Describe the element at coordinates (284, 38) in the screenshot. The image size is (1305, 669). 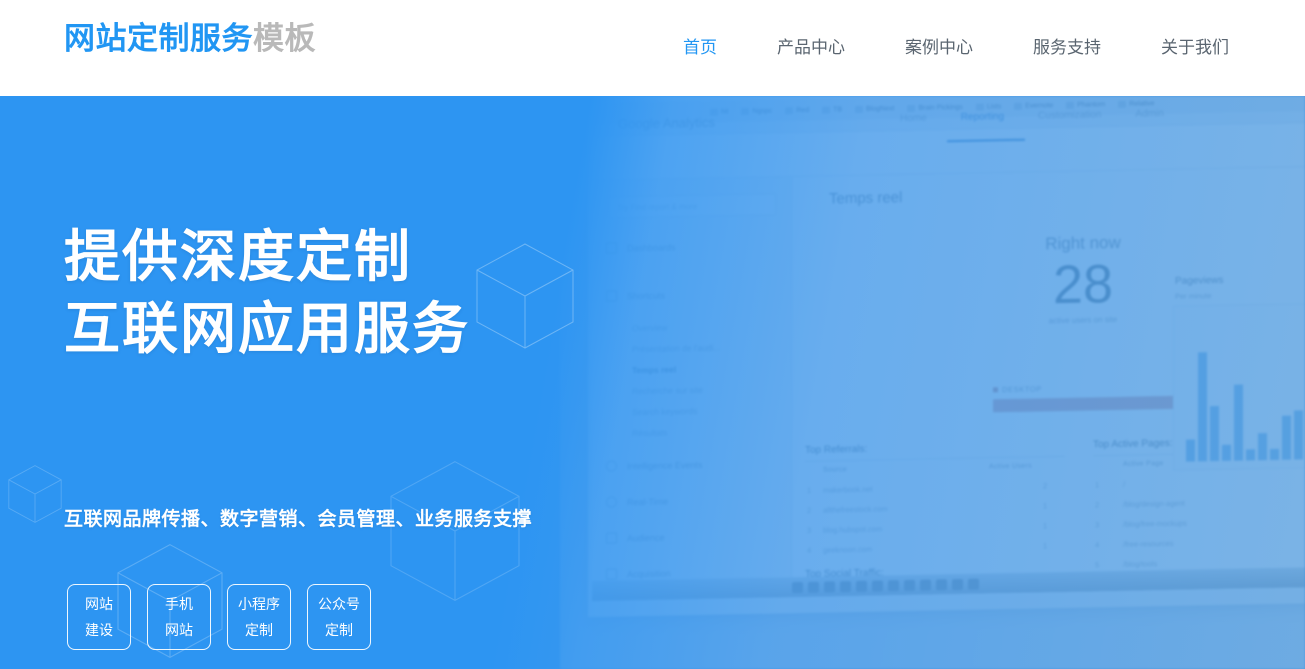
I see `logo-sub-text: 模板` at that location.